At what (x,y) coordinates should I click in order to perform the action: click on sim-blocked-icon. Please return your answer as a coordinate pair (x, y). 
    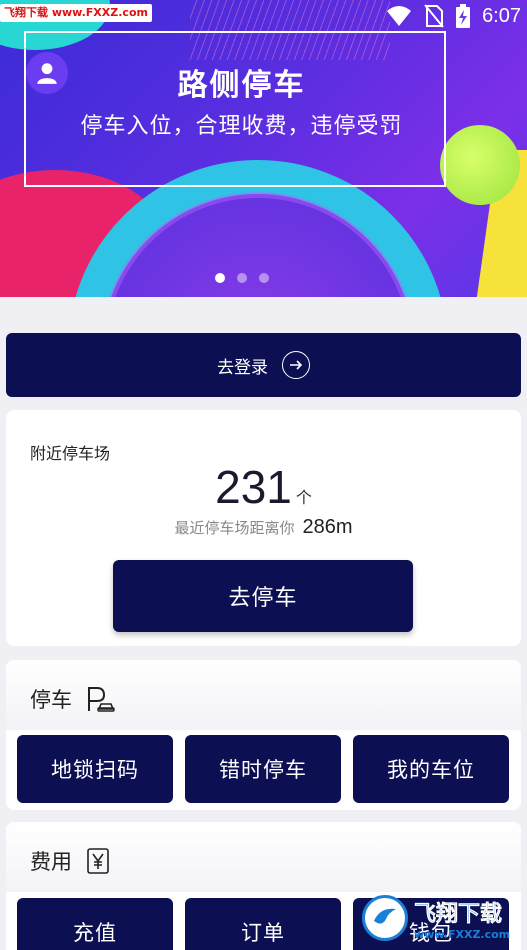
    Looking at the image, I should click on (434, 16).